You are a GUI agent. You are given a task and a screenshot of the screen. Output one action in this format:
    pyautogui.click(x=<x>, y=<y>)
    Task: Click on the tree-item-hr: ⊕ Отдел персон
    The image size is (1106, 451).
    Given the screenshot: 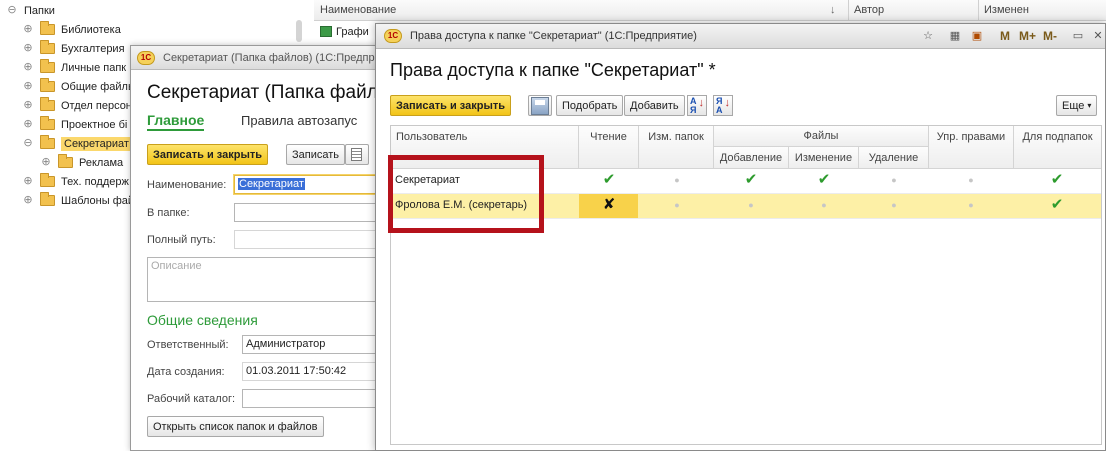 What is the action you would take?
    pyautogui.click(x=77, y=105)
    